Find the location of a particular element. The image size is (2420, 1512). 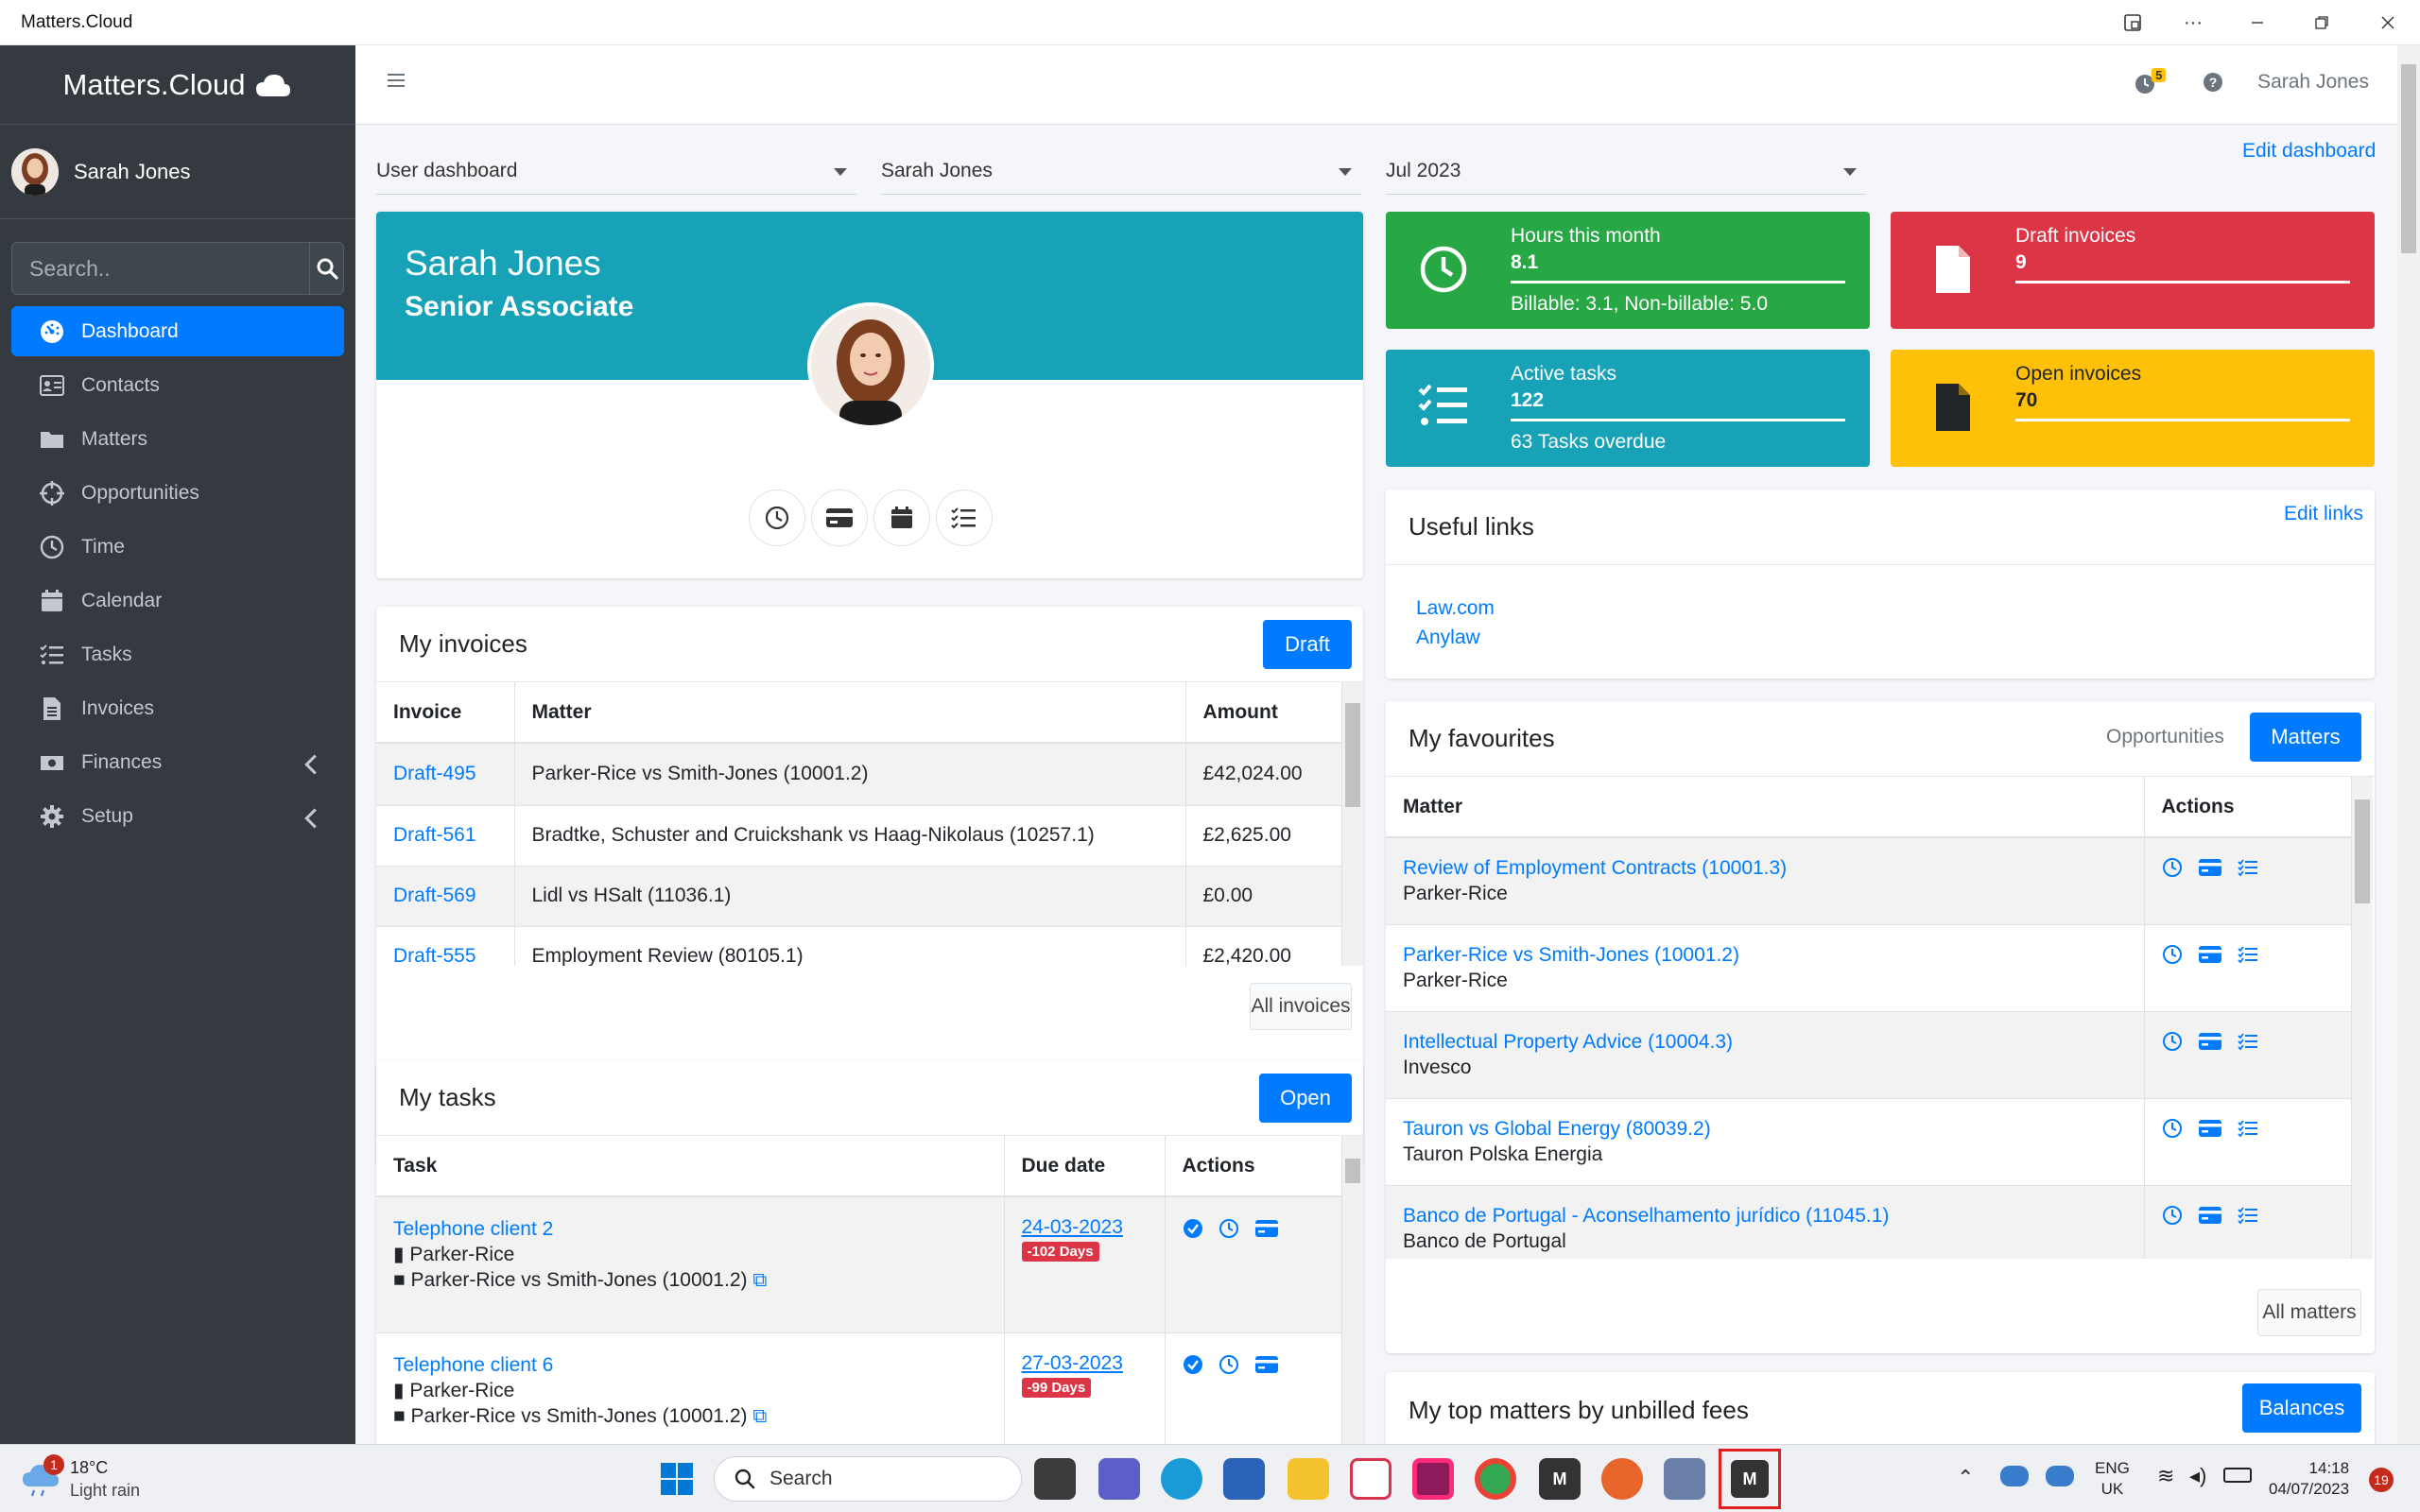

tab-opportunities: Opportunities is located at coordinates (2165, 737).